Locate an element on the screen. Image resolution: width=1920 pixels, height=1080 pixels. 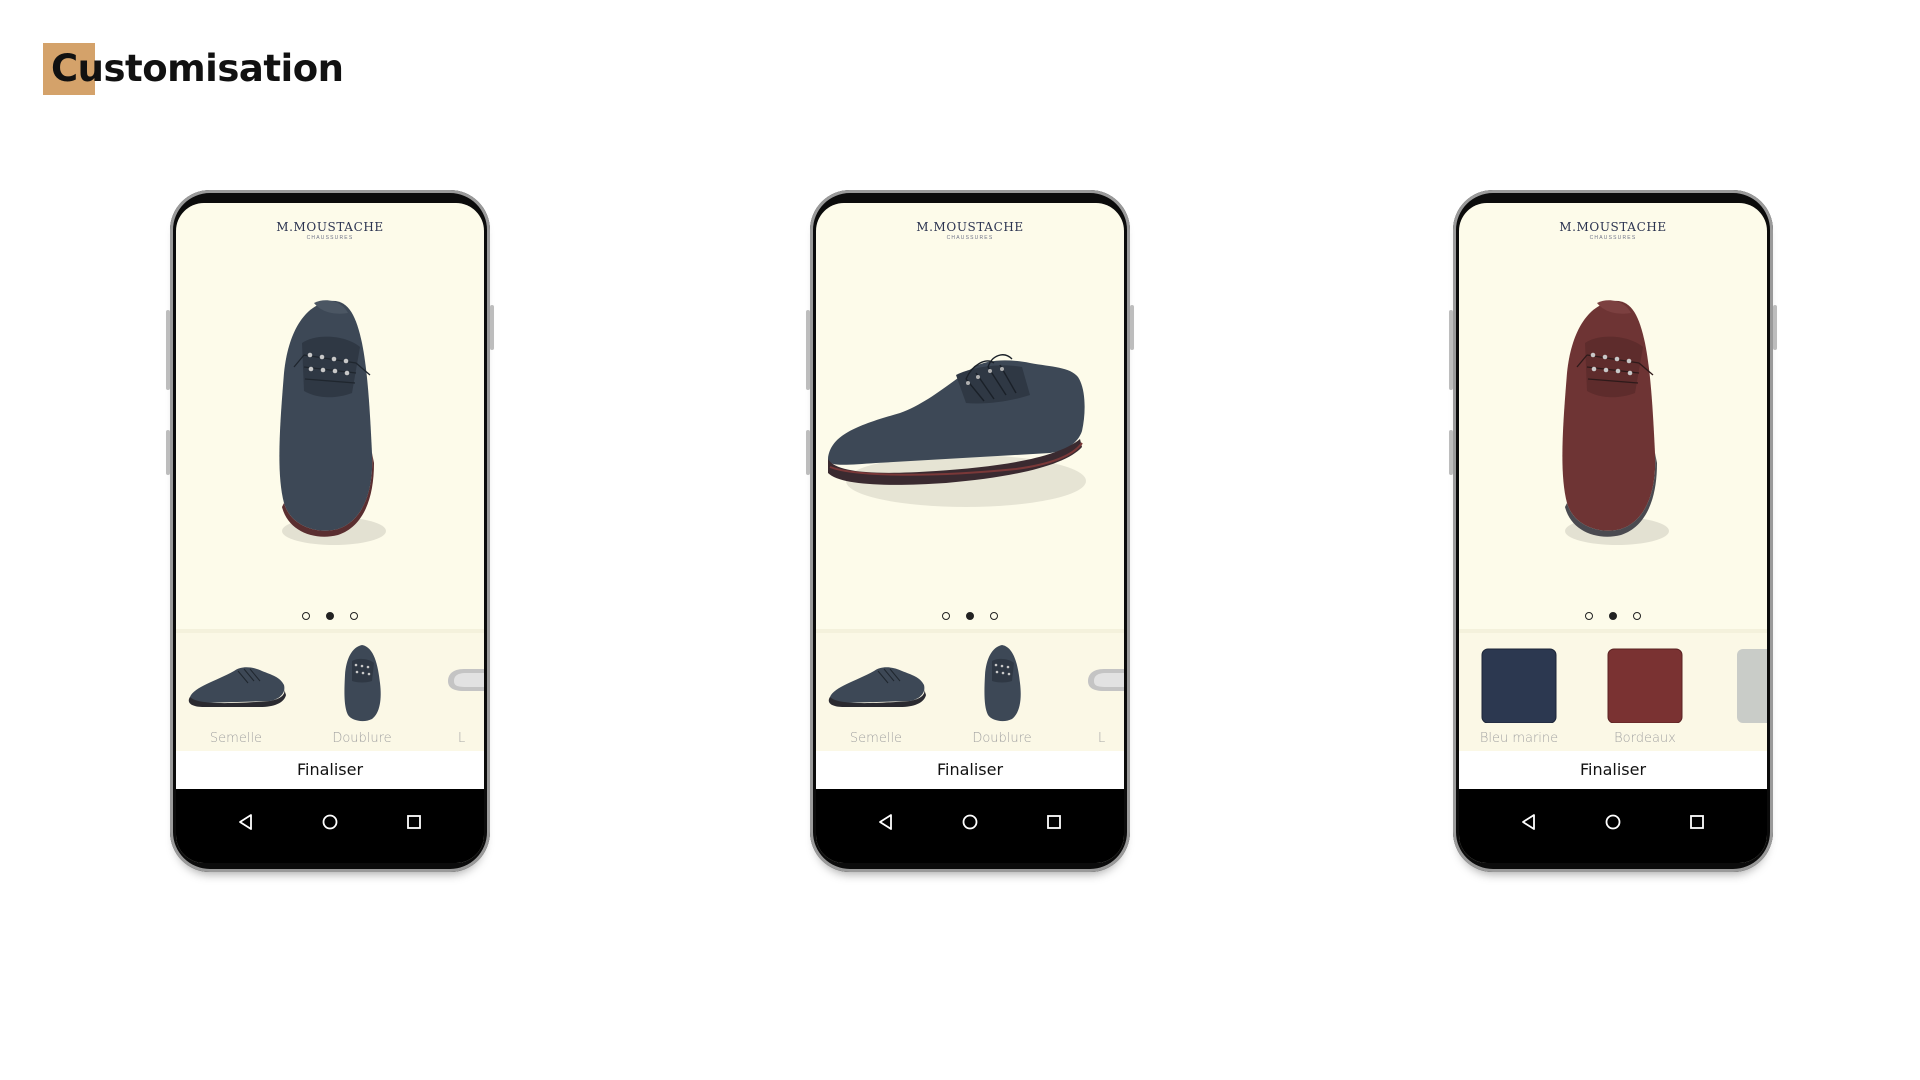
option-bleu-marine: Bleu marine is located at coordinates (1519, 692).